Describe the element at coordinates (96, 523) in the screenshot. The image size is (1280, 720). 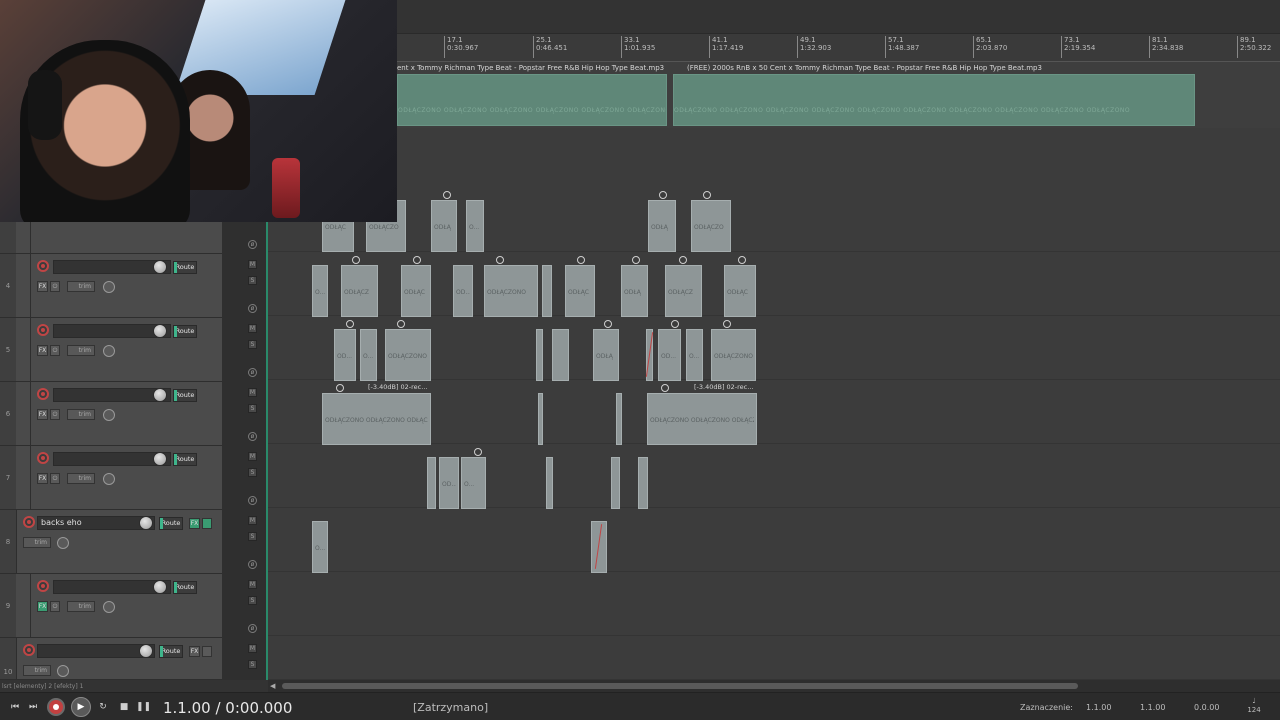
I see `track-name-field: backs eho` at that location.